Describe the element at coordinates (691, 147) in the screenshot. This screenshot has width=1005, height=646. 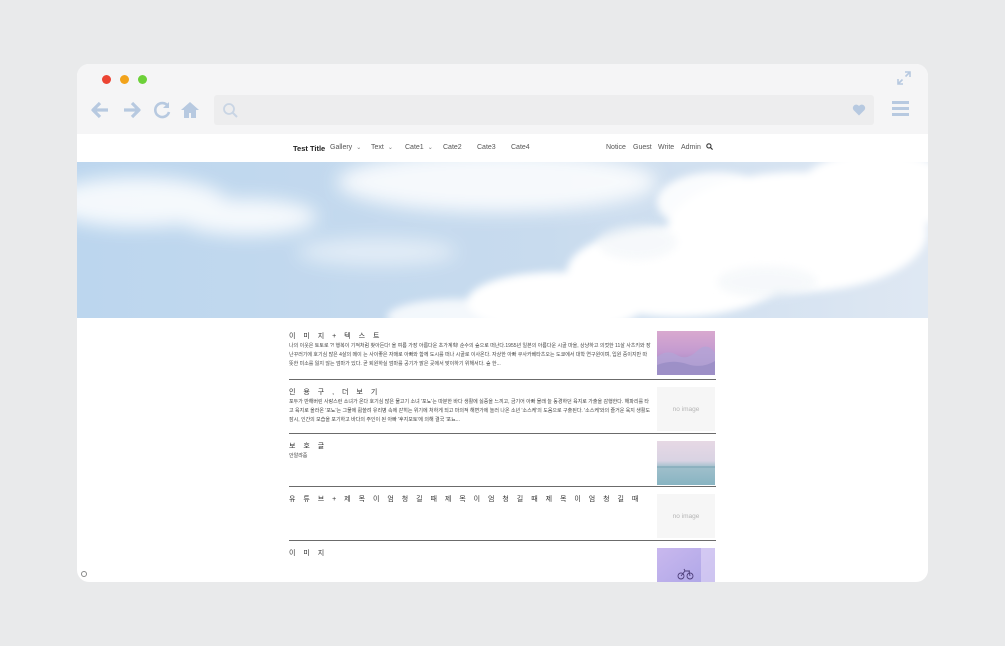
I see `nav-item-admin: Admin` at that location.